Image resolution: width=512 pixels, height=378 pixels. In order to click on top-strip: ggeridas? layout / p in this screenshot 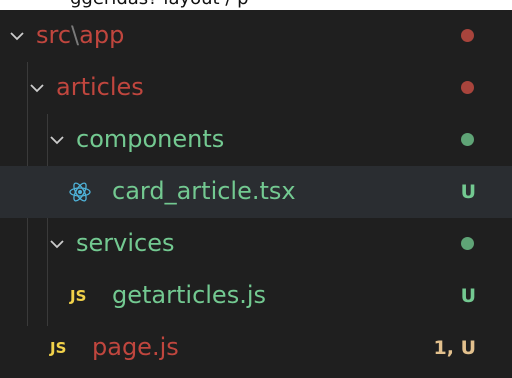, I will do `click(256, 5)`.